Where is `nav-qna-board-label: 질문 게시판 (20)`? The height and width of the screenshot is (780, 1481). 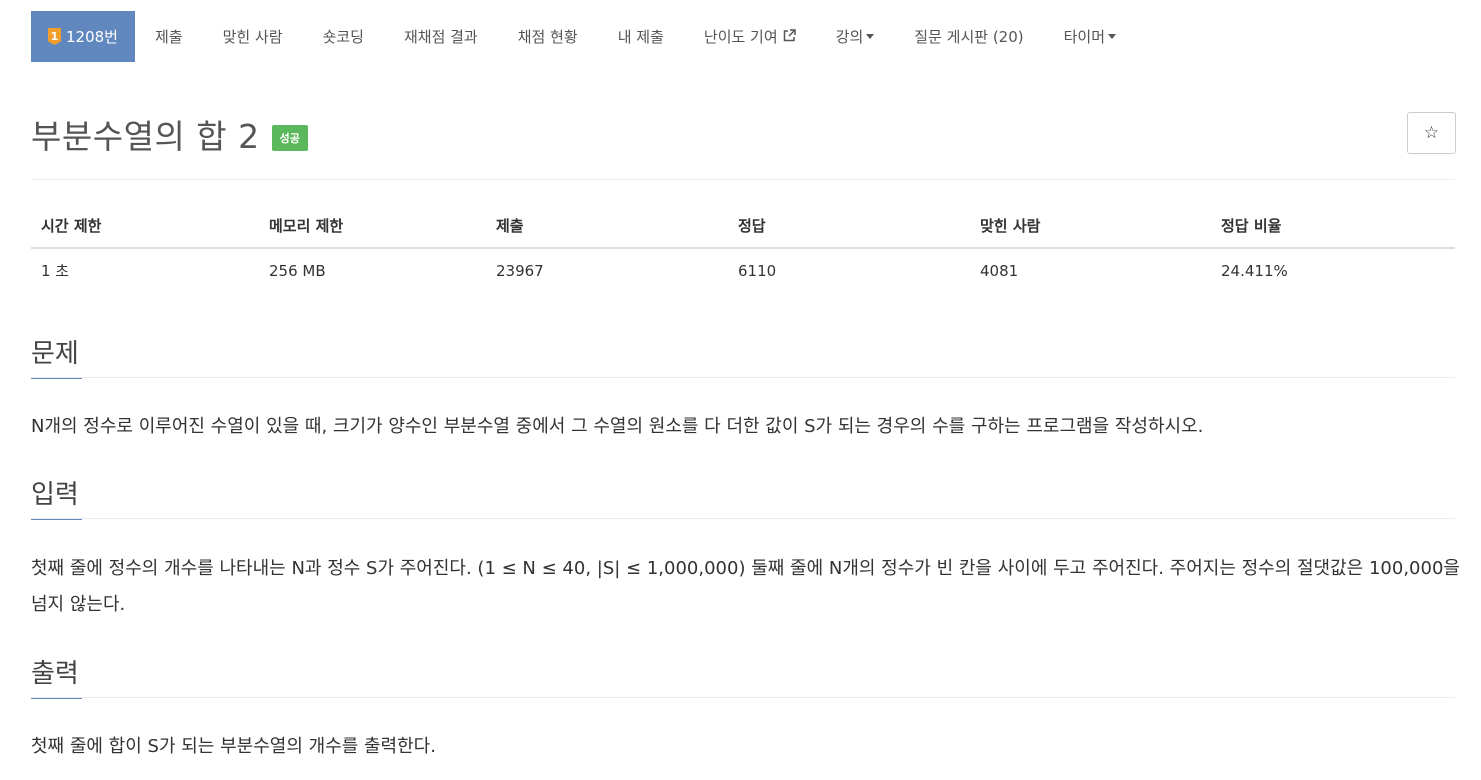
nav-qna-board-label: 질문 게시판 (20) is located at coordinates (969, 37).